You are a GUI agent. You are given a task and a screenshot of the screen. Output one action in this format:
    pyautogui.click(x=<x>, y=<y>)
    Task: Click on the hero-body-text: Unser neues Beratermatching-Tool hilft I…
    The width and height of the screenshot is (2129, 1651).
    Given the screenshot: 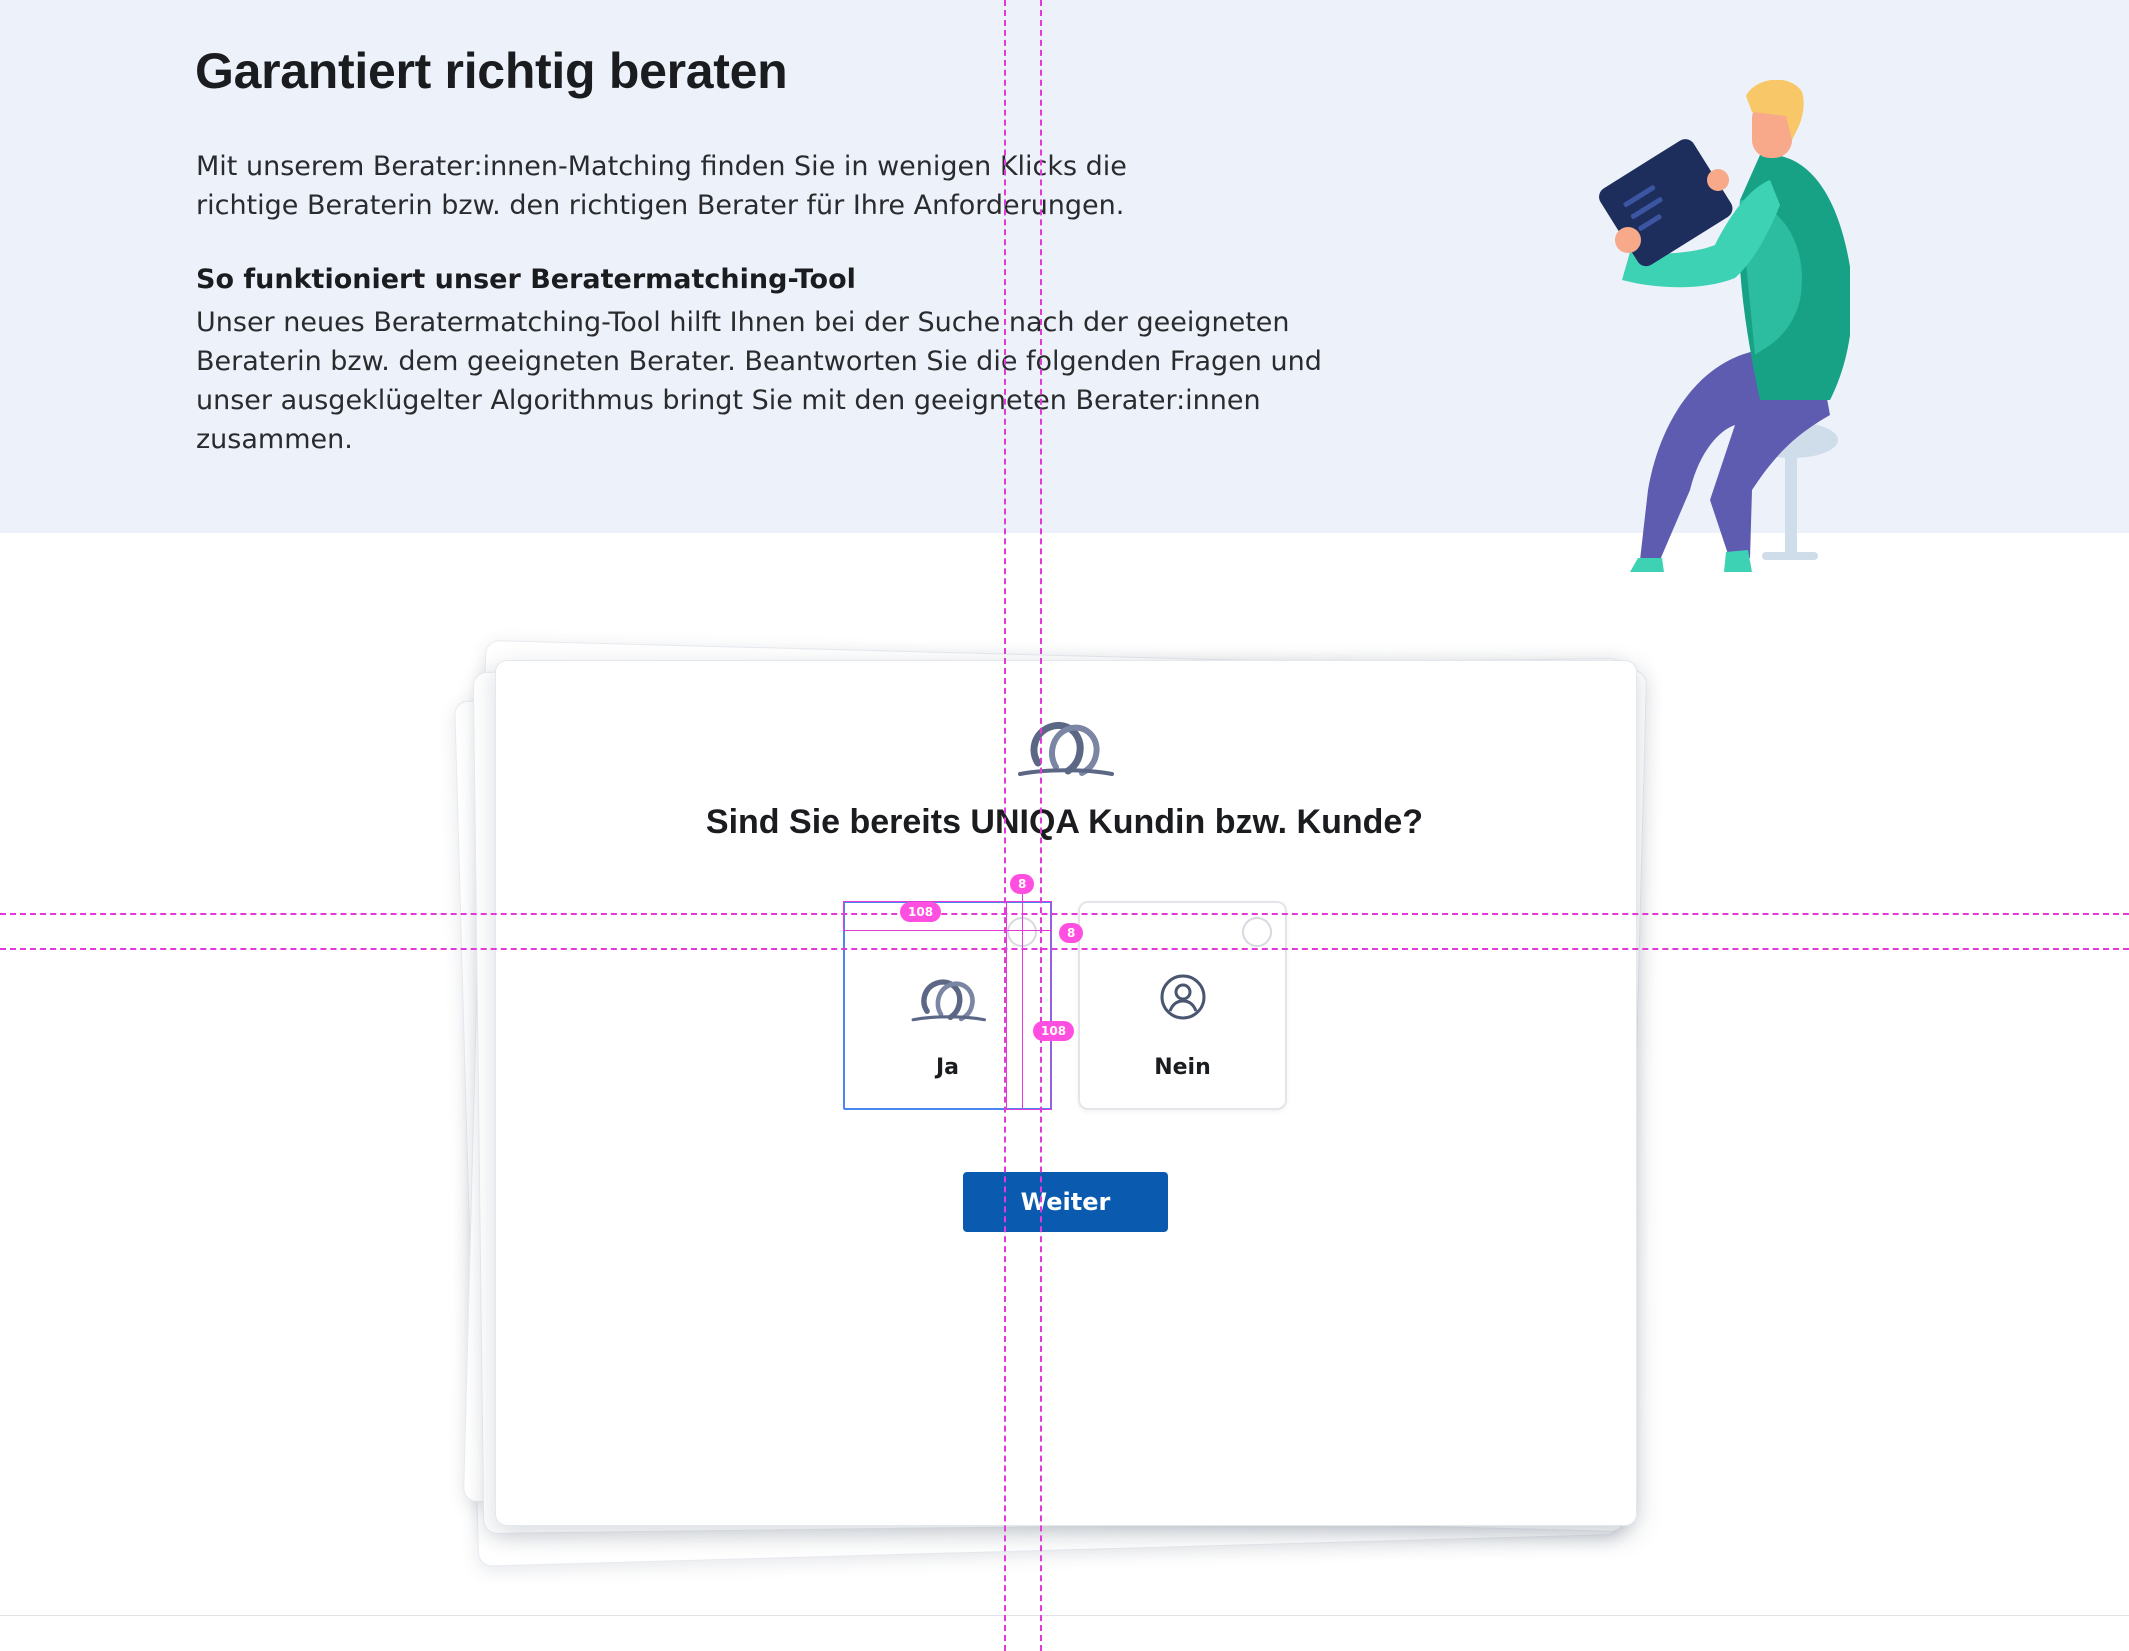 What is the action you would take?
    pyautogui.click(x=759, y=381)
    